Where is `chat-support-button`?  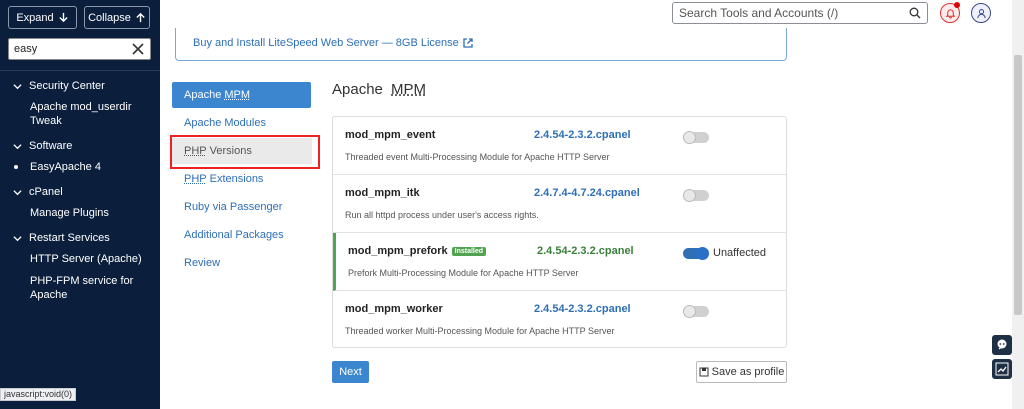
chat-support-button is located at coordinates (1002, 345).